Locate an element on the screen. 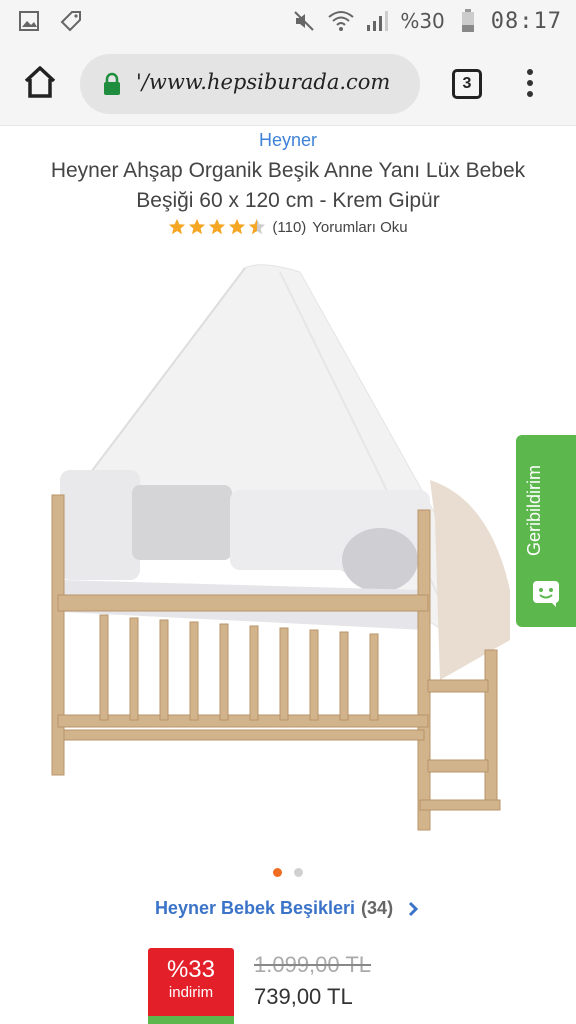  clock: 08:17 is located at coordinates (526, 21).